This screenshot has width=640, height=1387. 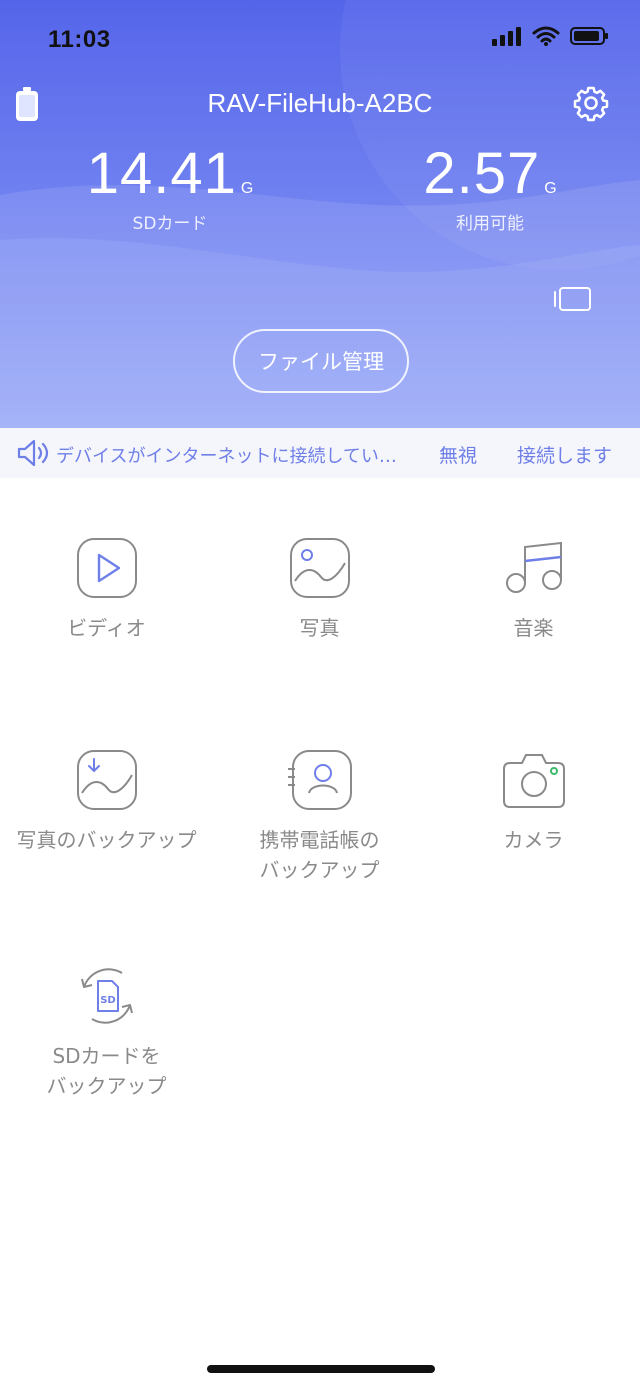 I want to click on ignore-button: 無視, so click(x=458, y=454).